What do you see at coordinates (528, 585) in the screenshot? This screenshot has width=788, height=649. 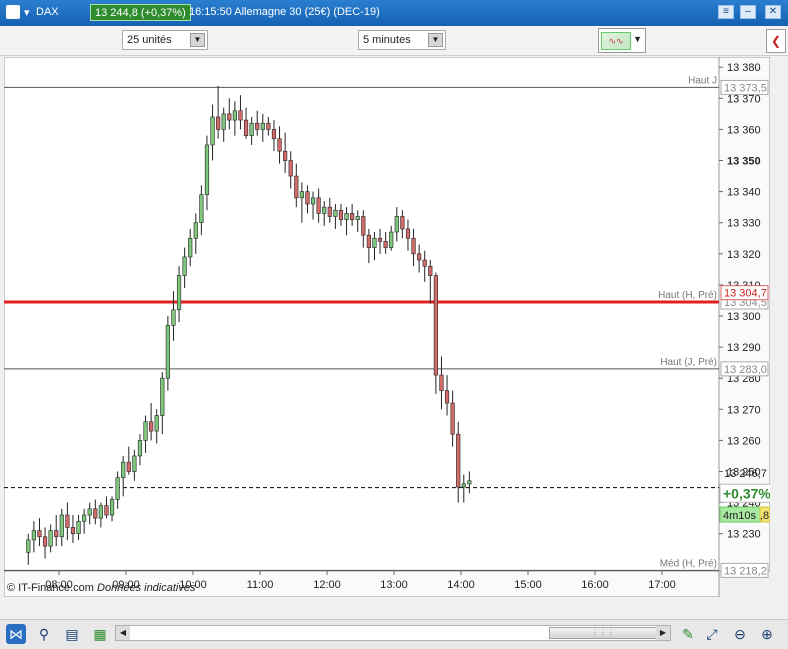 I see `x-tick-label: 15:00` at bounding box center [528, 585].